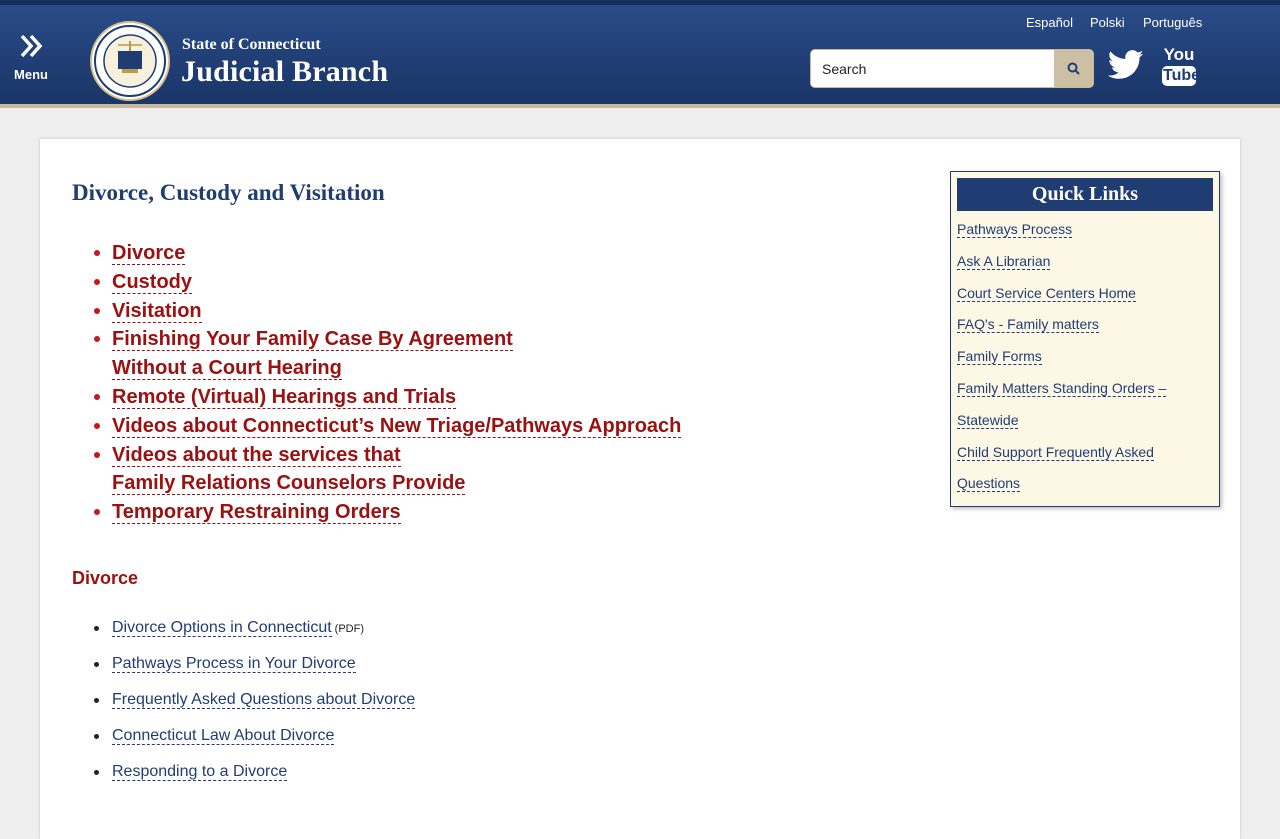 The height and width of the screenshot is (839, 1280). What do you see at coordinates (31, 74) in the screenshot?
I see `menu-label: Menu` at bounding box center [31, 74].